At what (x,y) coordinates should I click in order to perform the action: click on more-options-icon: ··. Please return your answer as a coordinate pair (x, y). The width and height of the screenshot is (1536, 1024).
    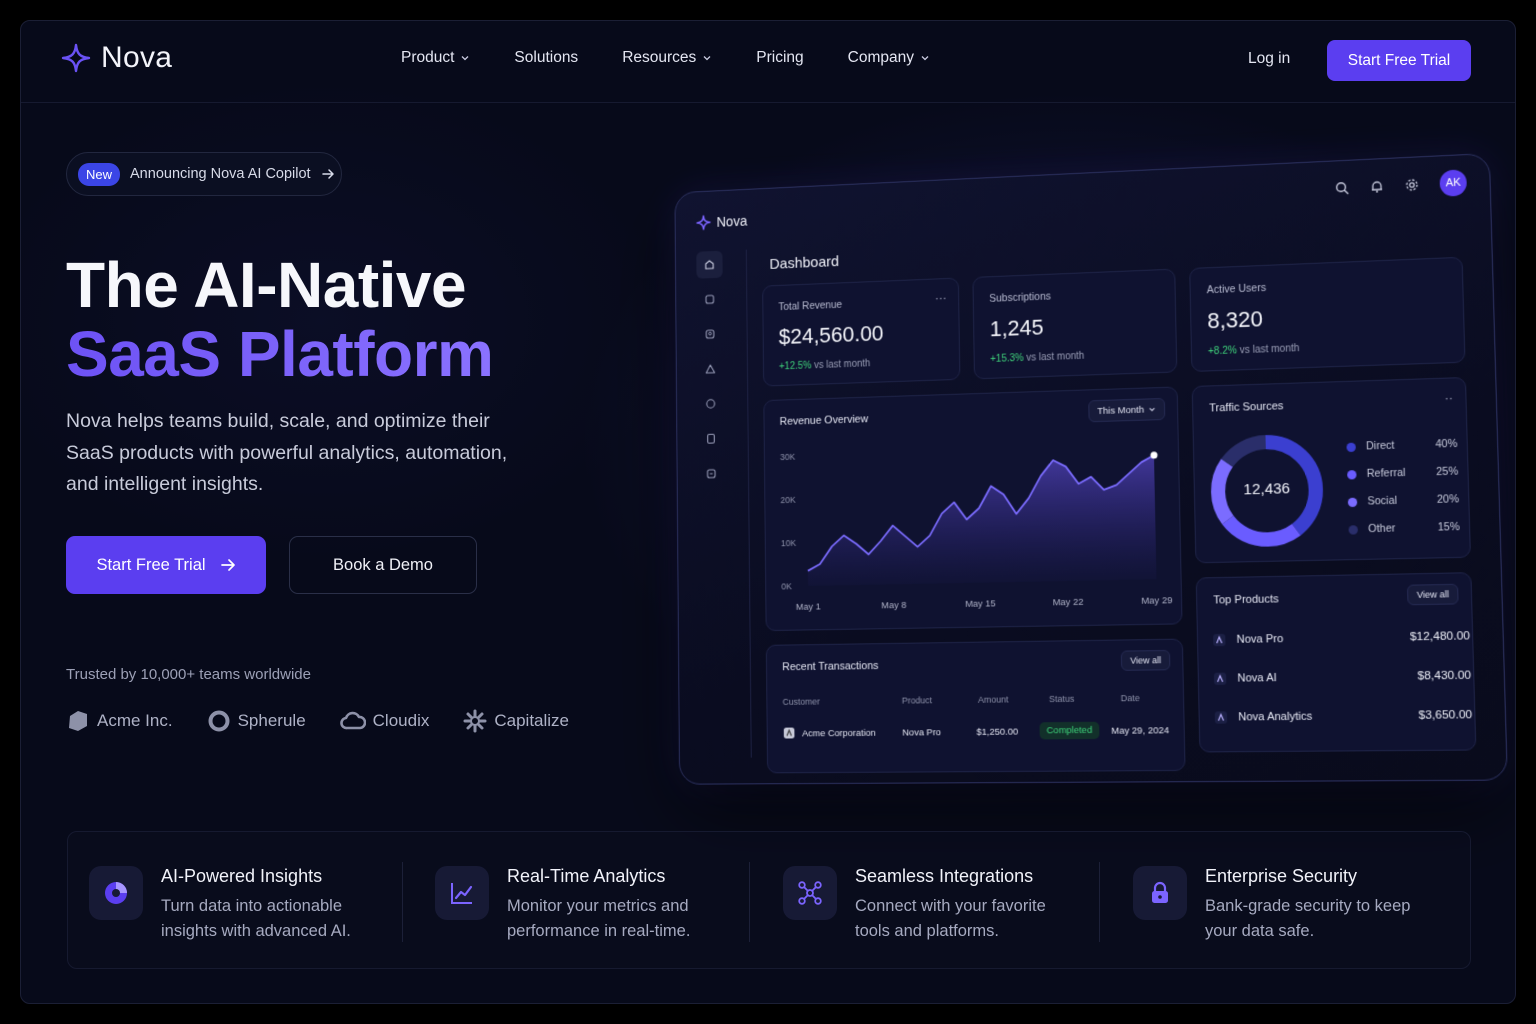
    Looking at the image, I should click on (1448, 398).